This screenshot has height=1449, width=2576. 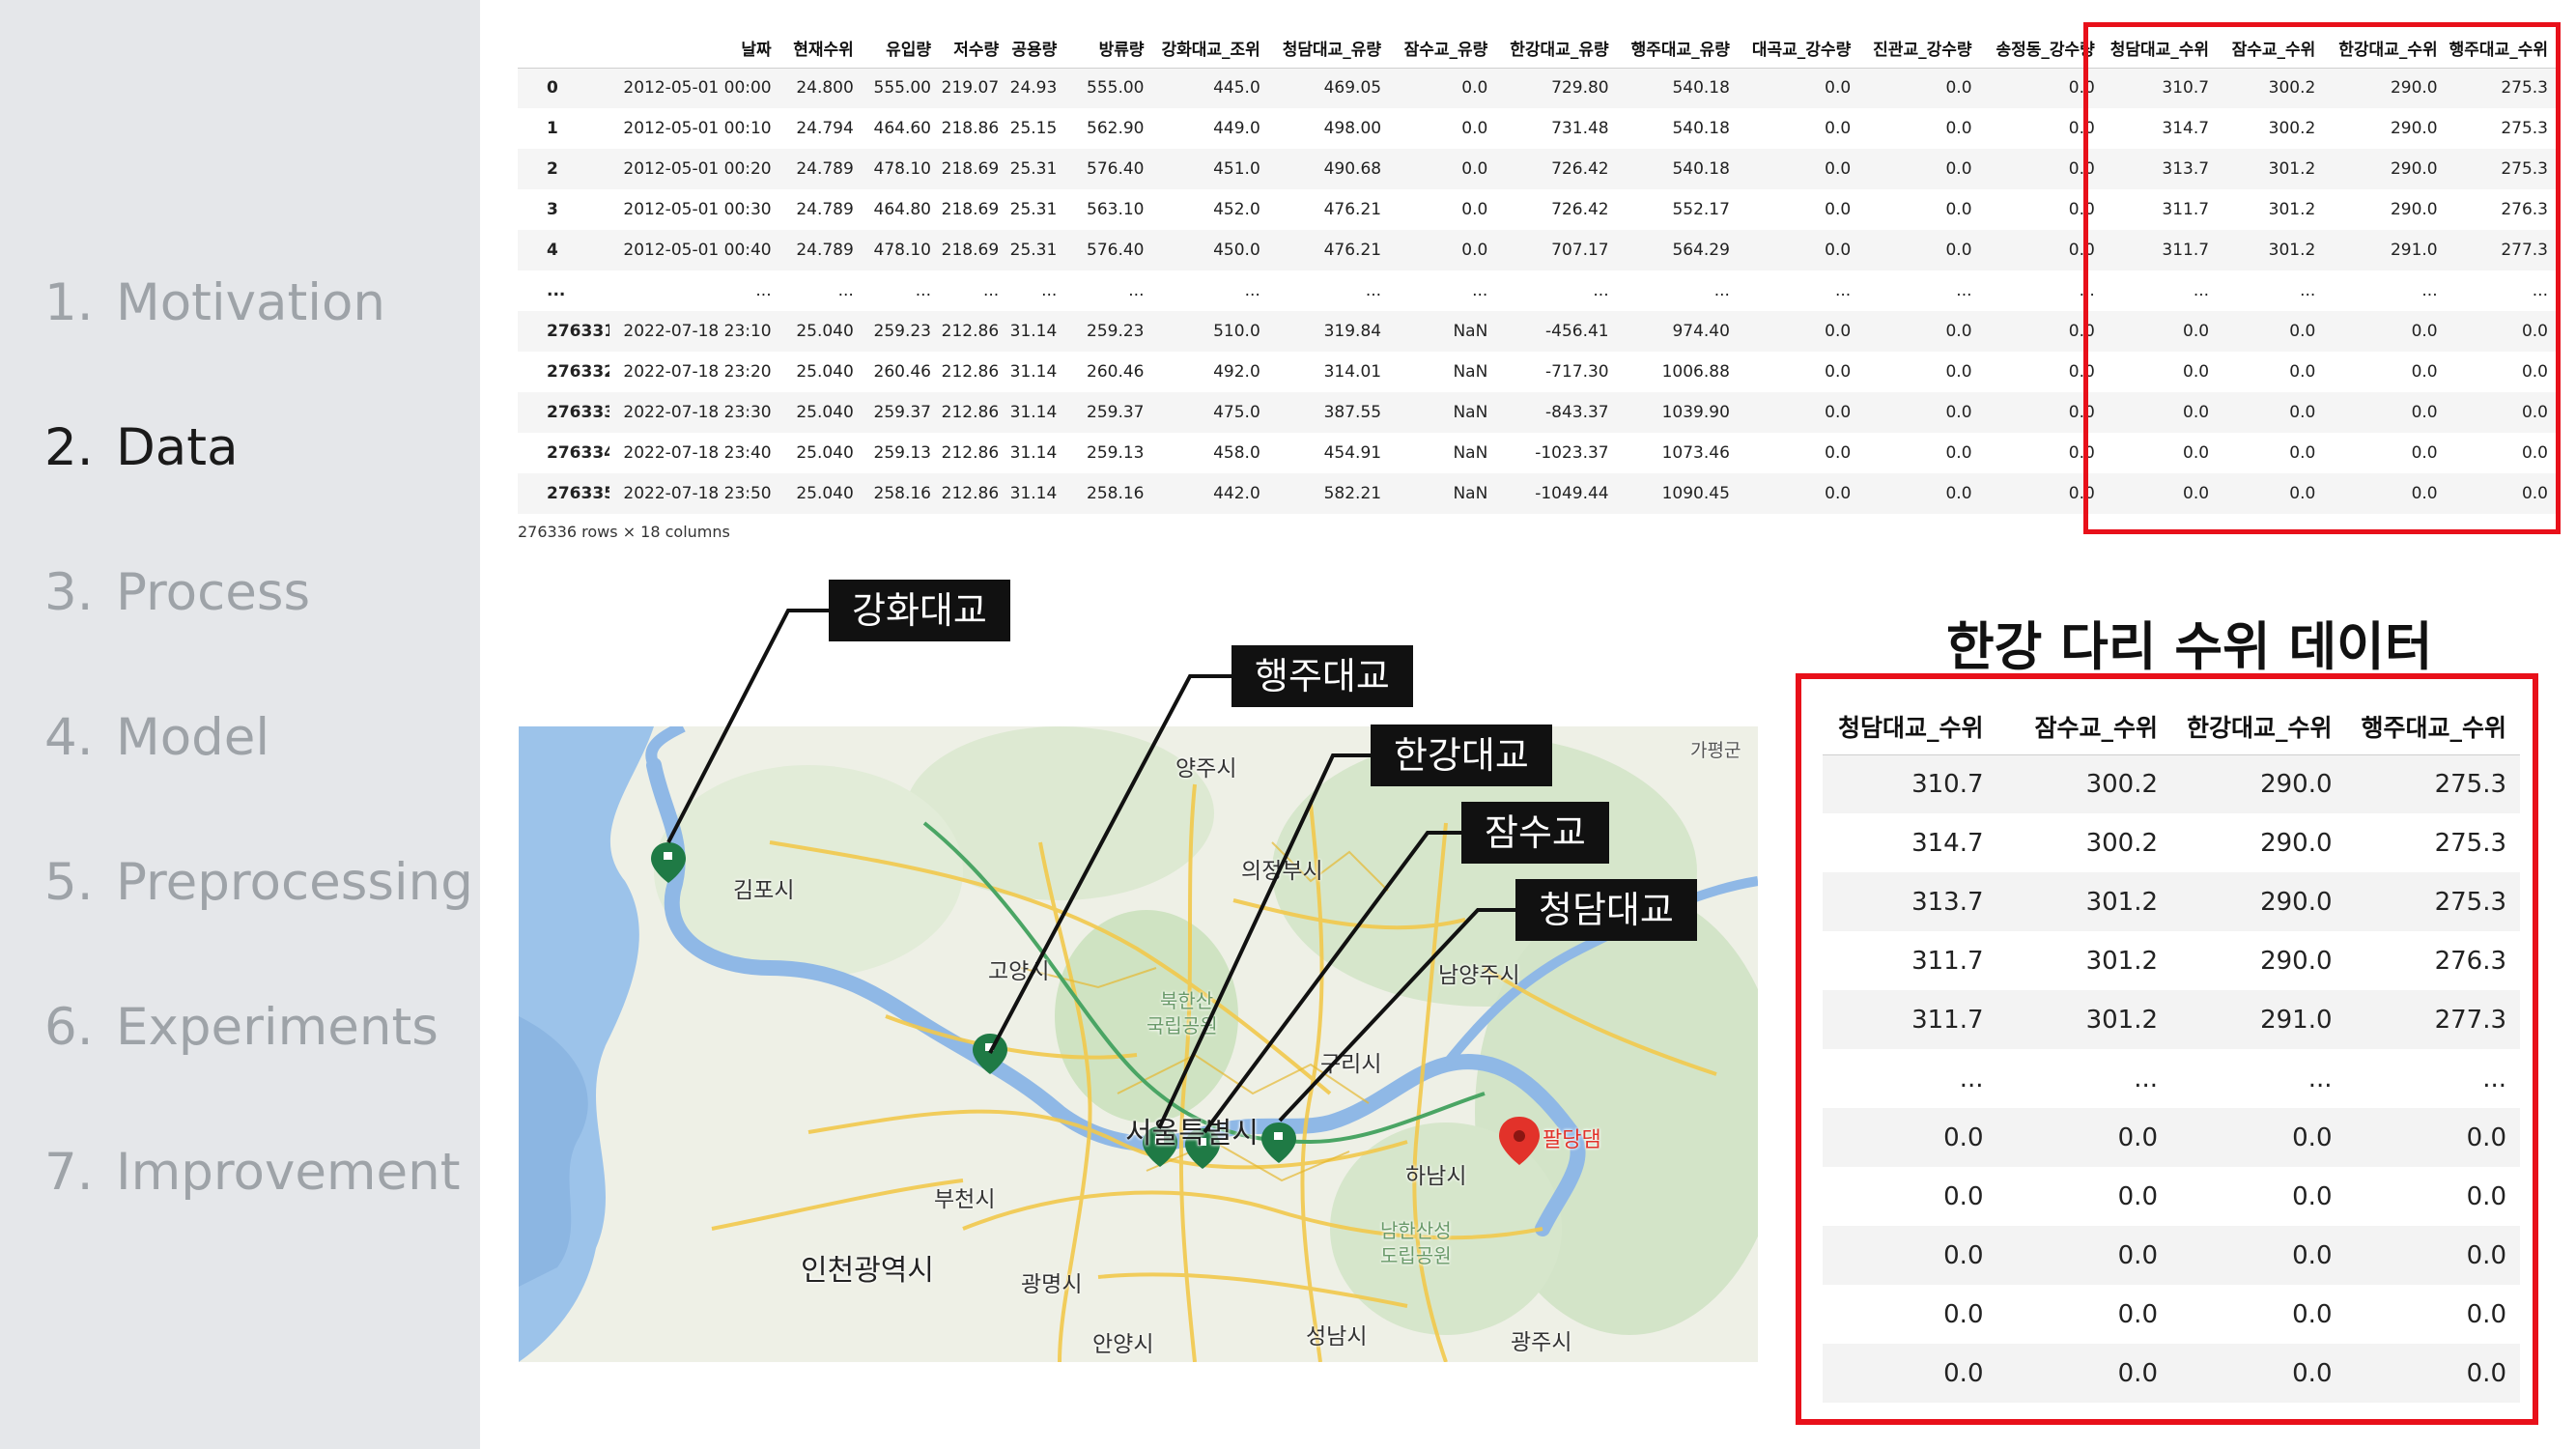 I want to click on map-label-national-park: 국립공원, so click(x=1182, y=1025).